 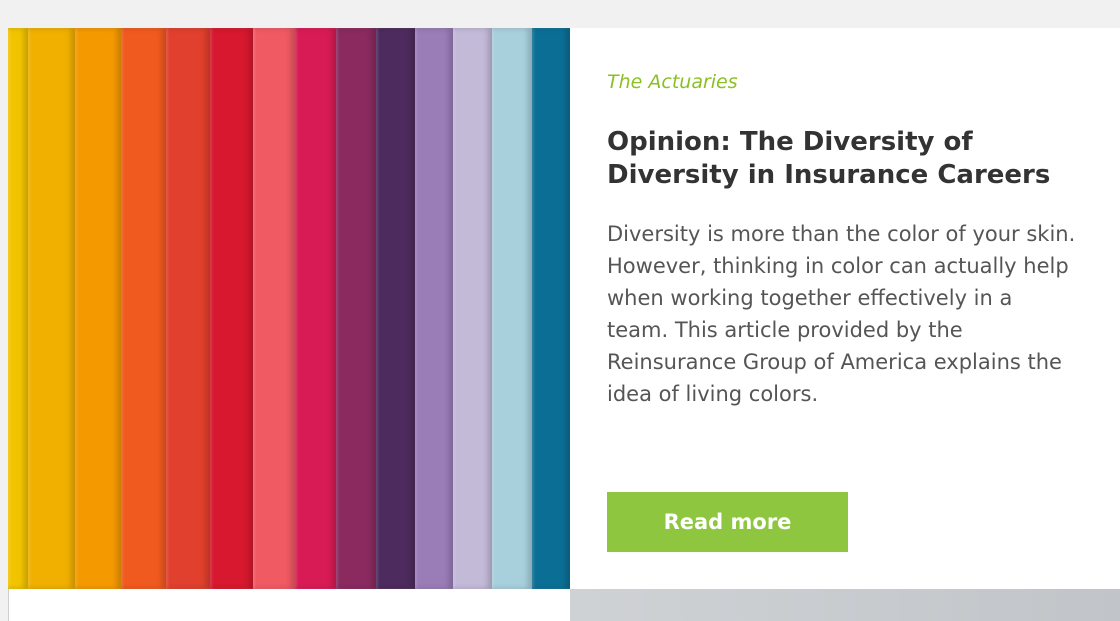 What do you see at coordinates (289, 605) in the screenshot?
I see `next-card-left` at bounding box center [289, 605].